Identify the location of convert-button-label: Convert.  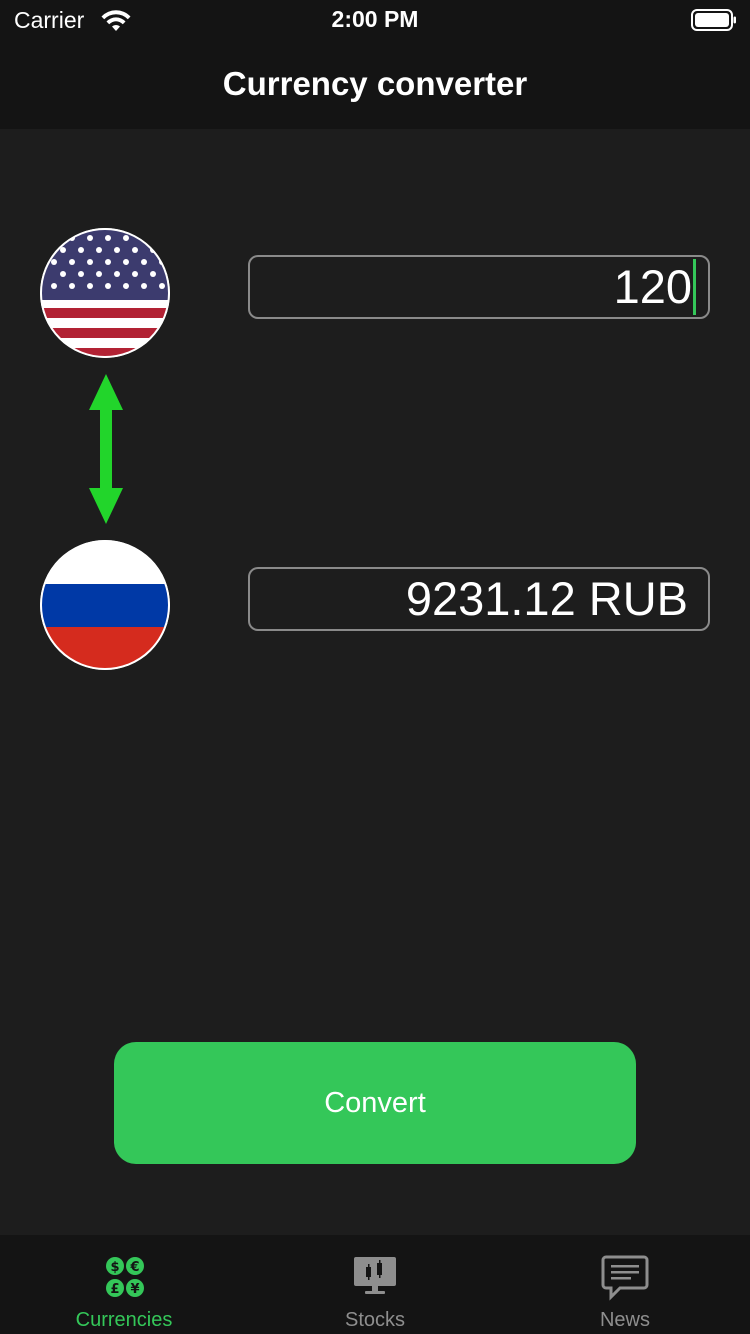
(375, 1102).